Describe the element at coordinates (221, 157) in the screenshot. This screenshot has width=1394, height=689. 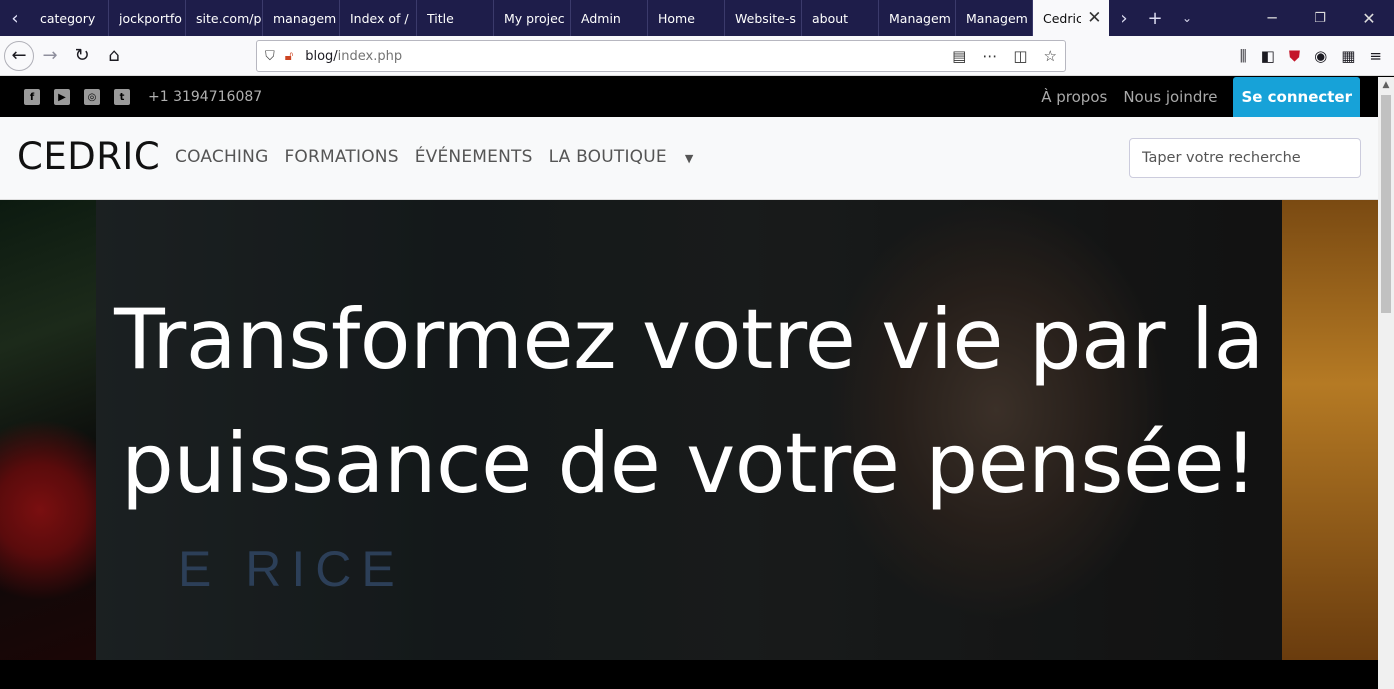
I see `menu-item-coaching: COACHING` at that location.